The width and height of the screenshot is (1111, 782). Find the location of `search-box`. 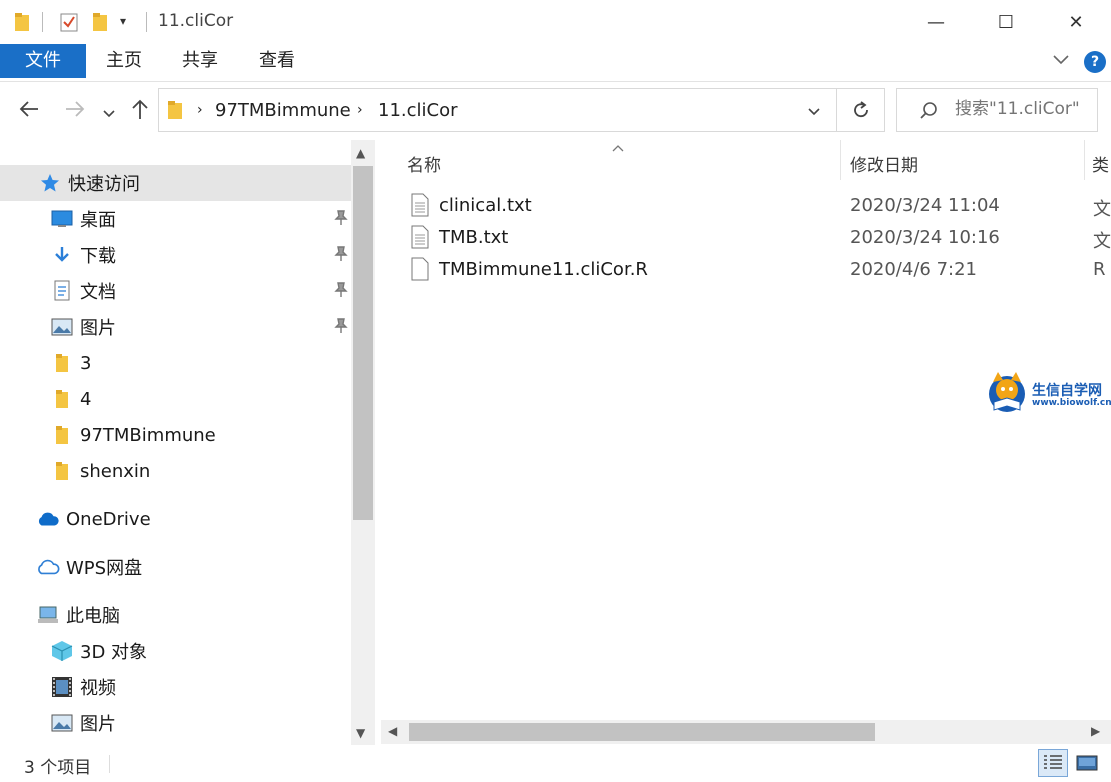

search-box is located at coordinates (997, 110).